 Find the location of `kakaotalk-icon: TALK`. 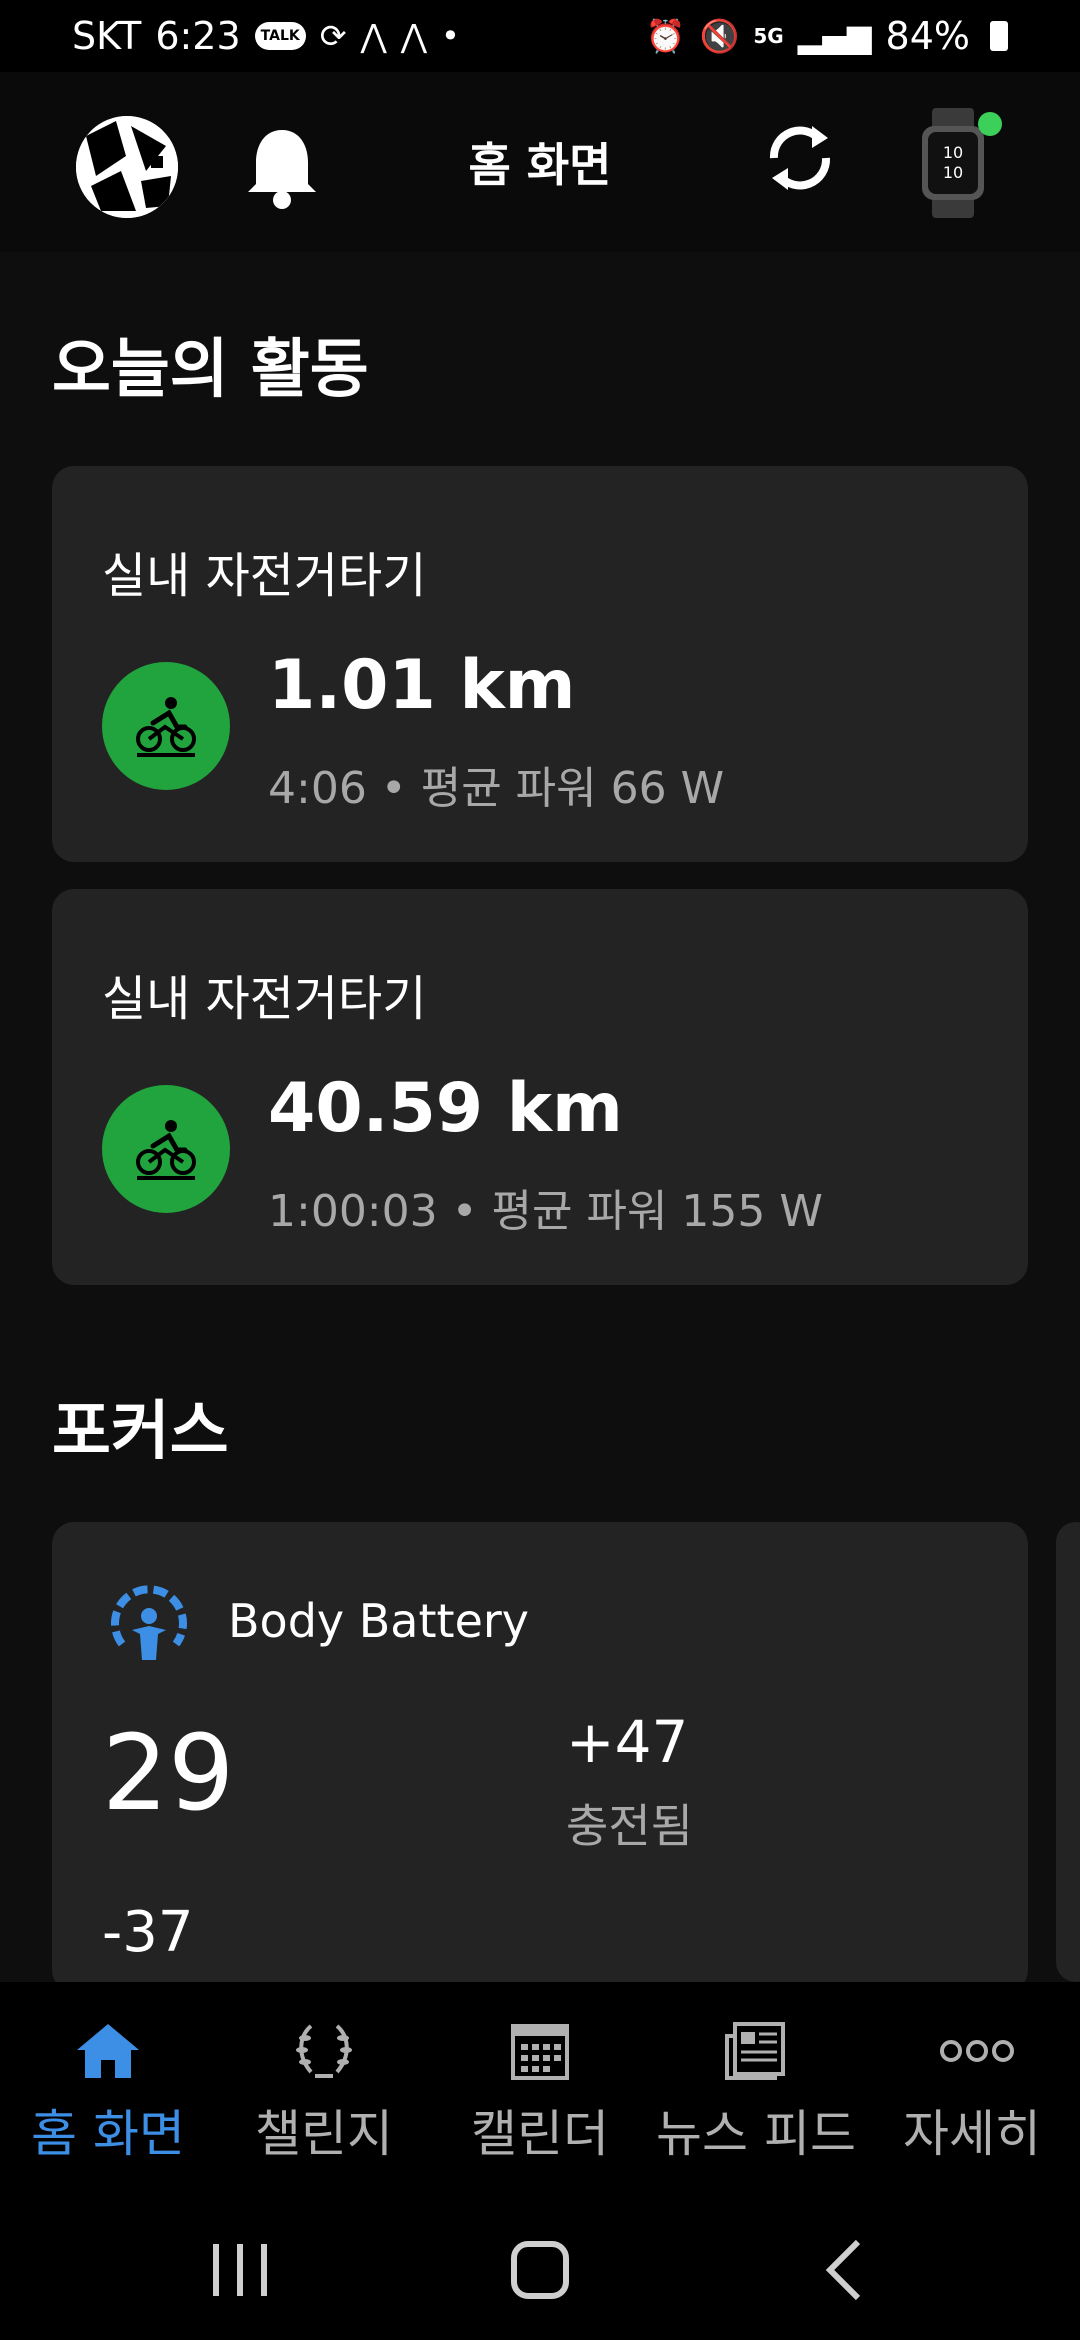

kakaotalk-icon: TALK is located at coordinates (280, 36).